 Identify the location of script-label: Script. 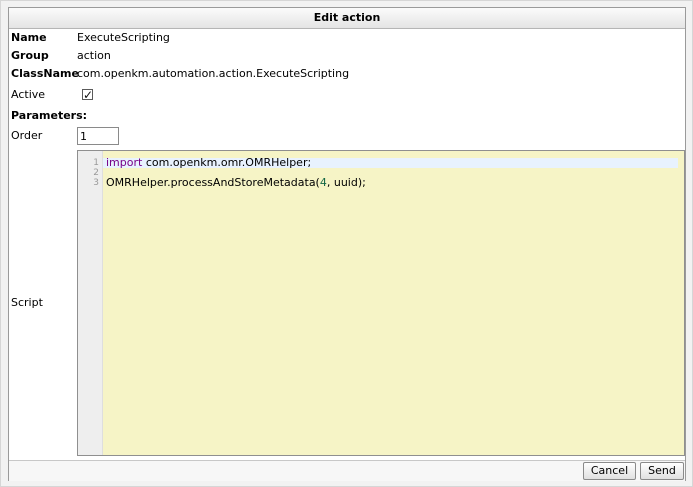
(27, 302).